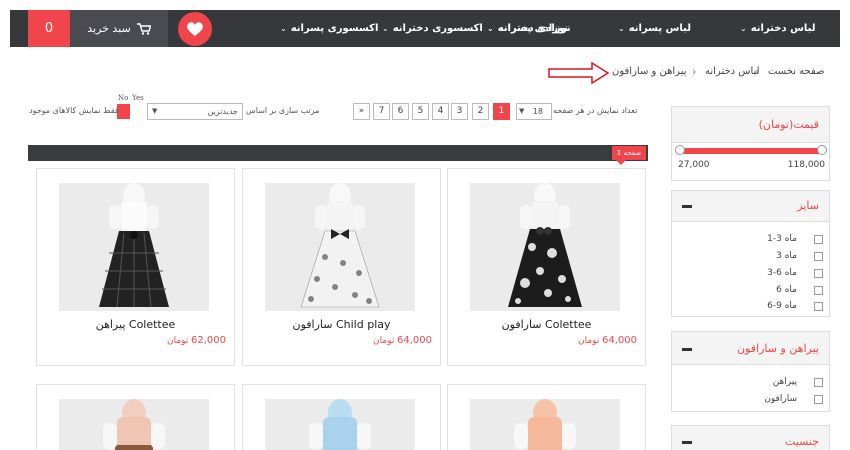  I want to click on gender-filter-title: جنسیت, so click(801, 441).